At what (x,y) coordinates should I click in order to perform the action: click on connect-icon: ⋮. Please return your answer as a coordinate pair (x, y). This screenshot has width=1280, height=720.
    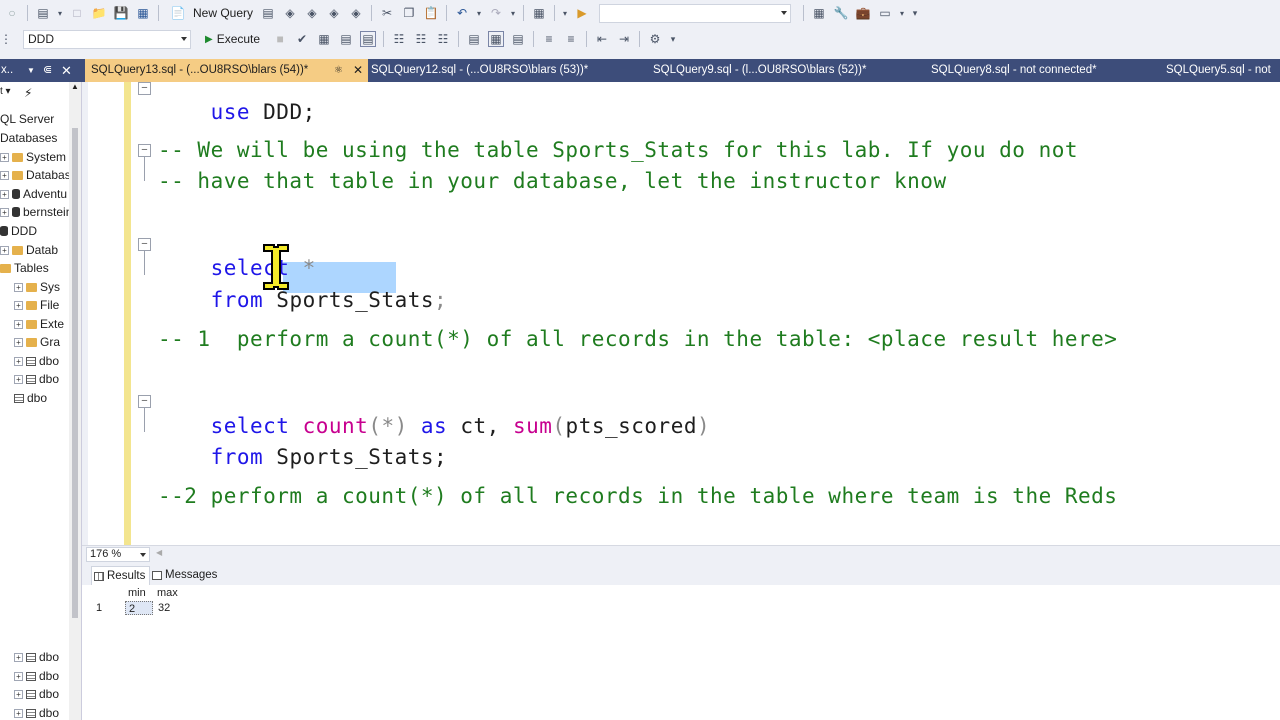
    Looking at the image, I should click on (6, 39).